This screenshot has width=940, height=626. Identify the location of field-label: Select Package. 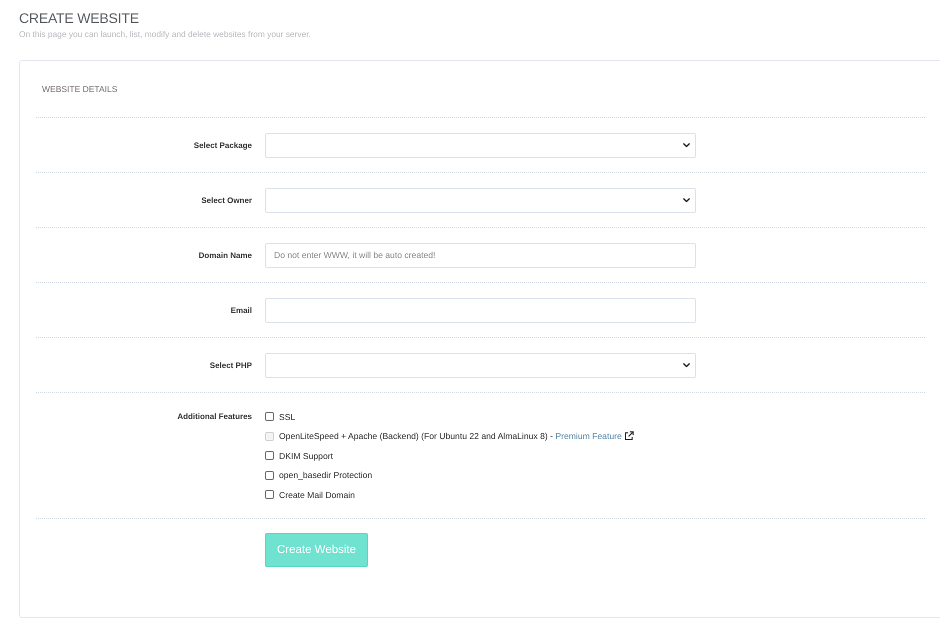
(223, 145).